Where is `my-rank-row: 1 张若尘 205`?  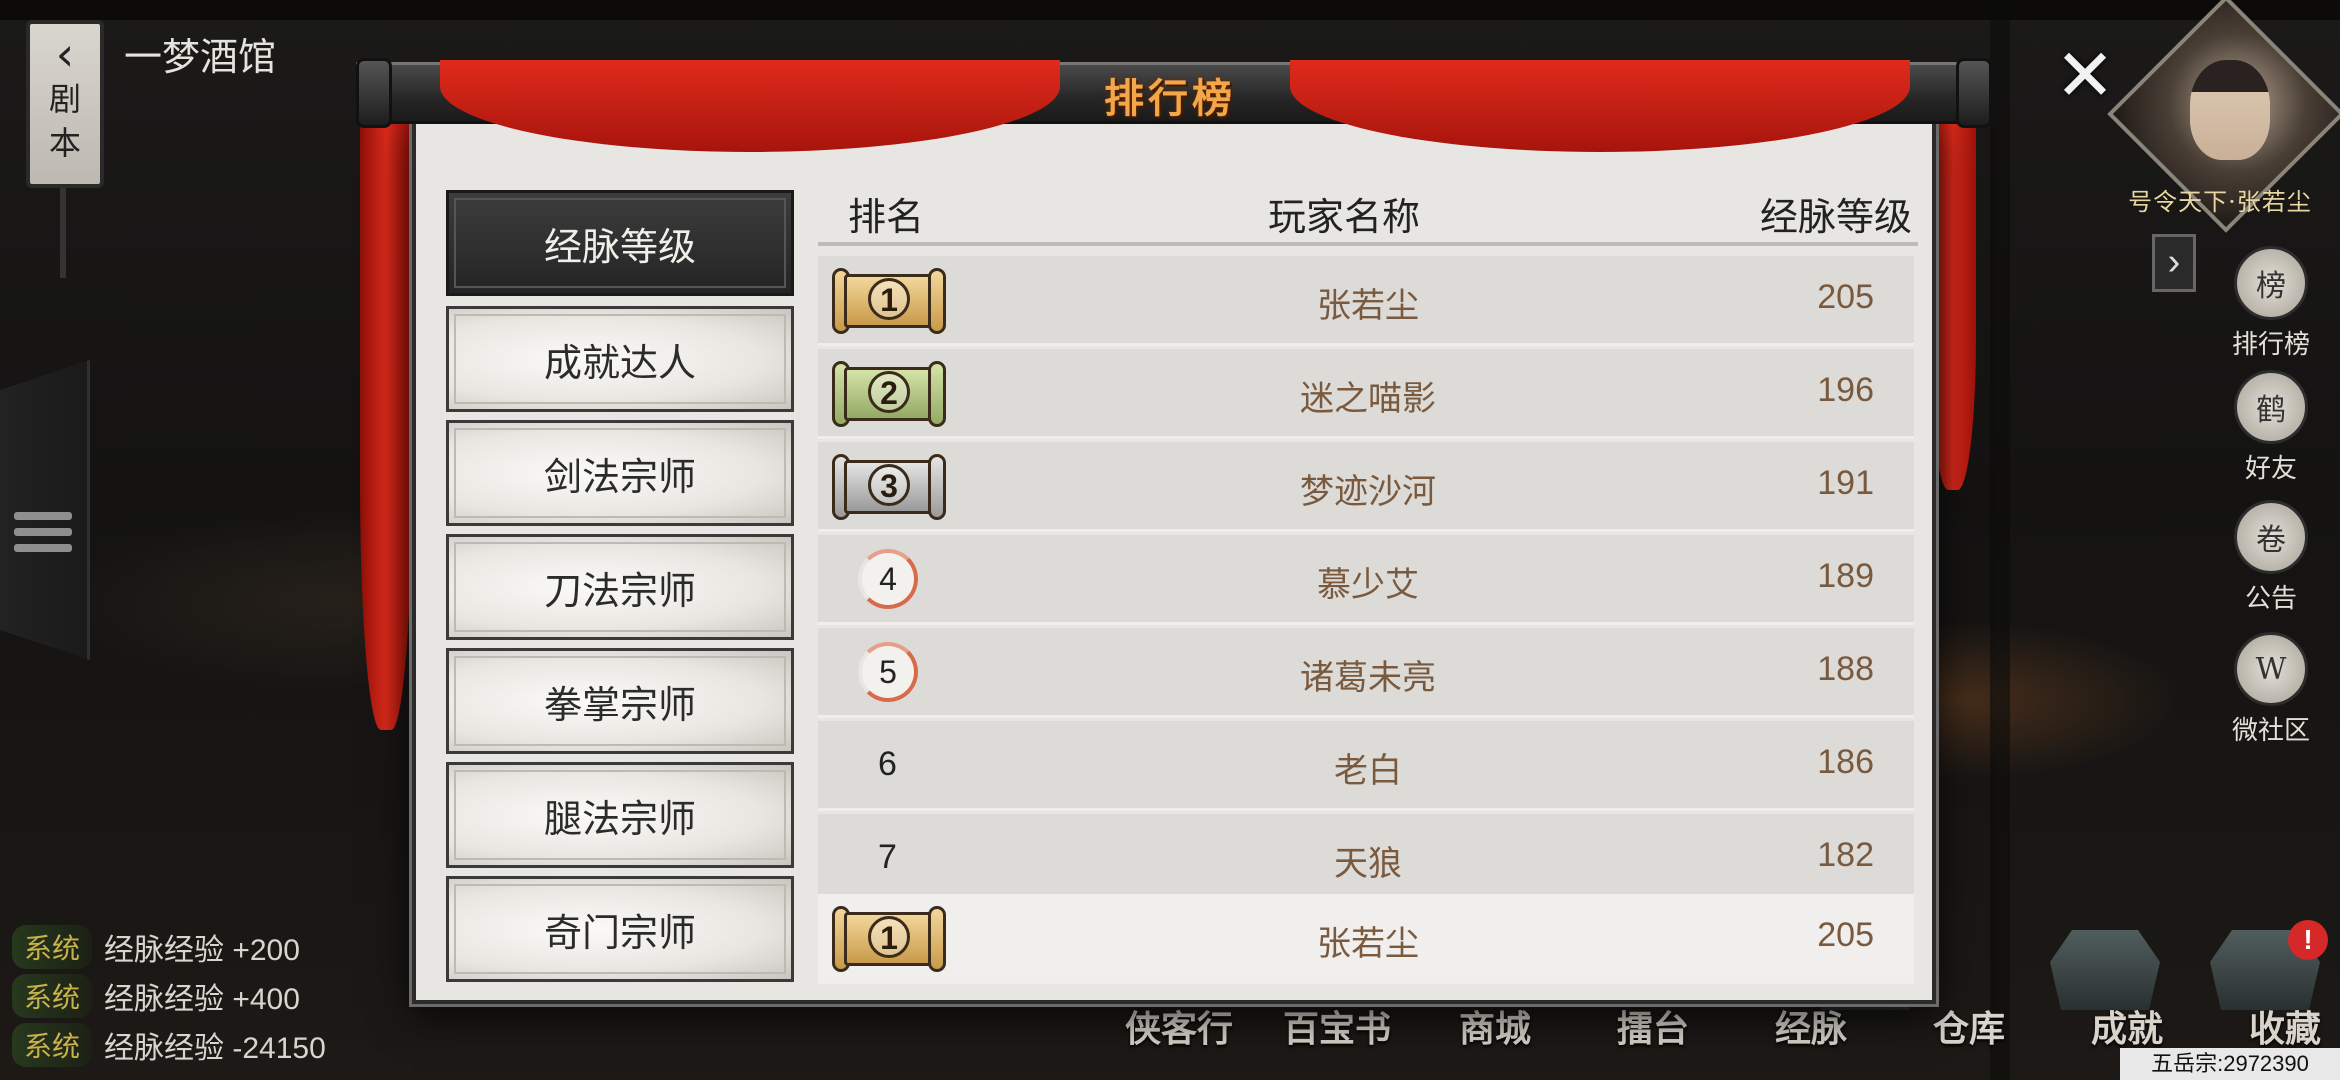
my-rank-row: 1 张若尘 205 is located at coordinates (1366, 939).